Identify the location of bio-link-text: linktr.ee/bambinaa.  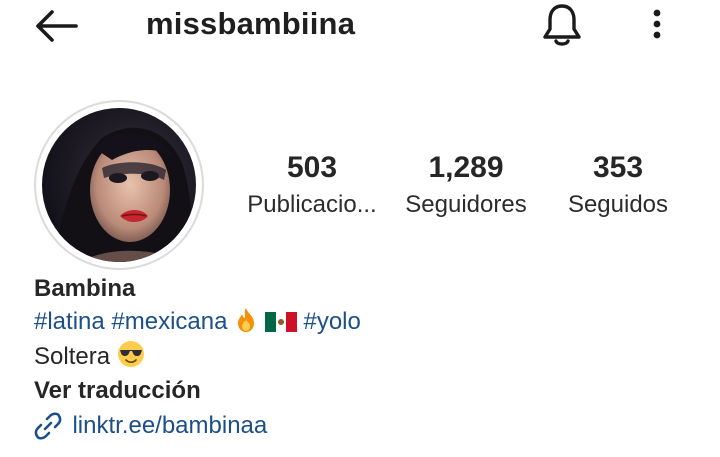
(170, 425).